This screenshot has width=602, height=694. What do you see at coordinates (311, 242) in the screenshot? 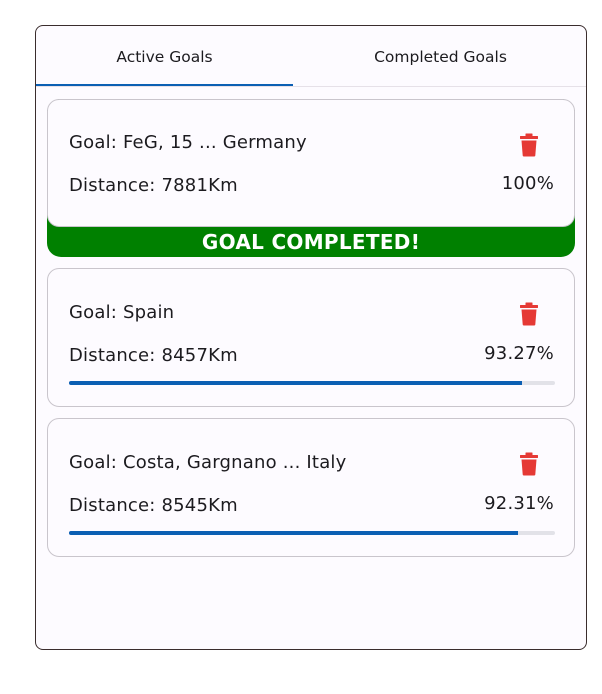
I see `goal-completed-banner: GOAL COMPLETED!` at bounding box center [311, 242].